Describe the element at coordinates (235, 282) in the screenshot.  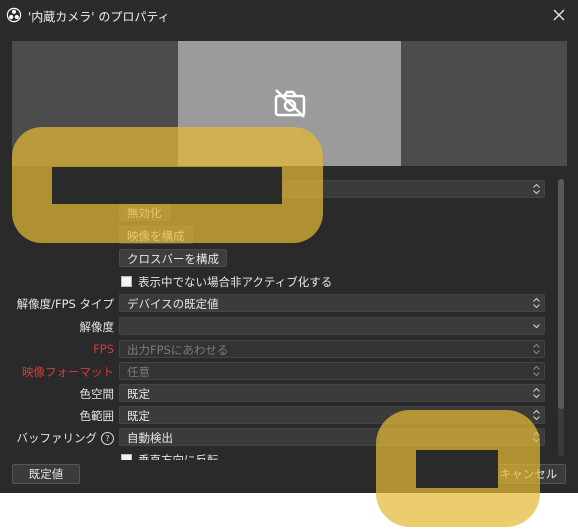
I see `deactivate-when-hidden-label: 表示中でない場合非アクティブ化する` at that location.